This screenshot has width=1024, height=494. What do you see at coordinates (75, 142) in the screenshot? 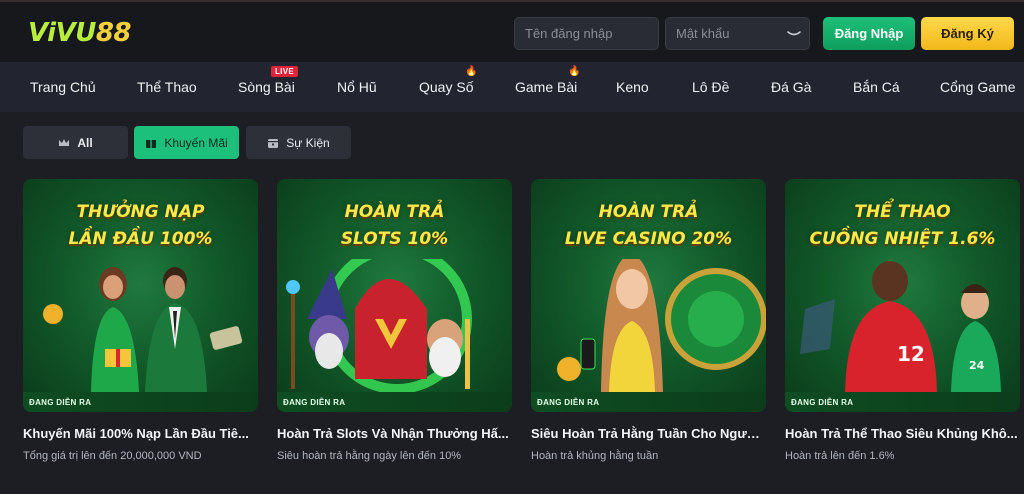
I see `filter-tab-all: All` at bounding box center [75, 142].